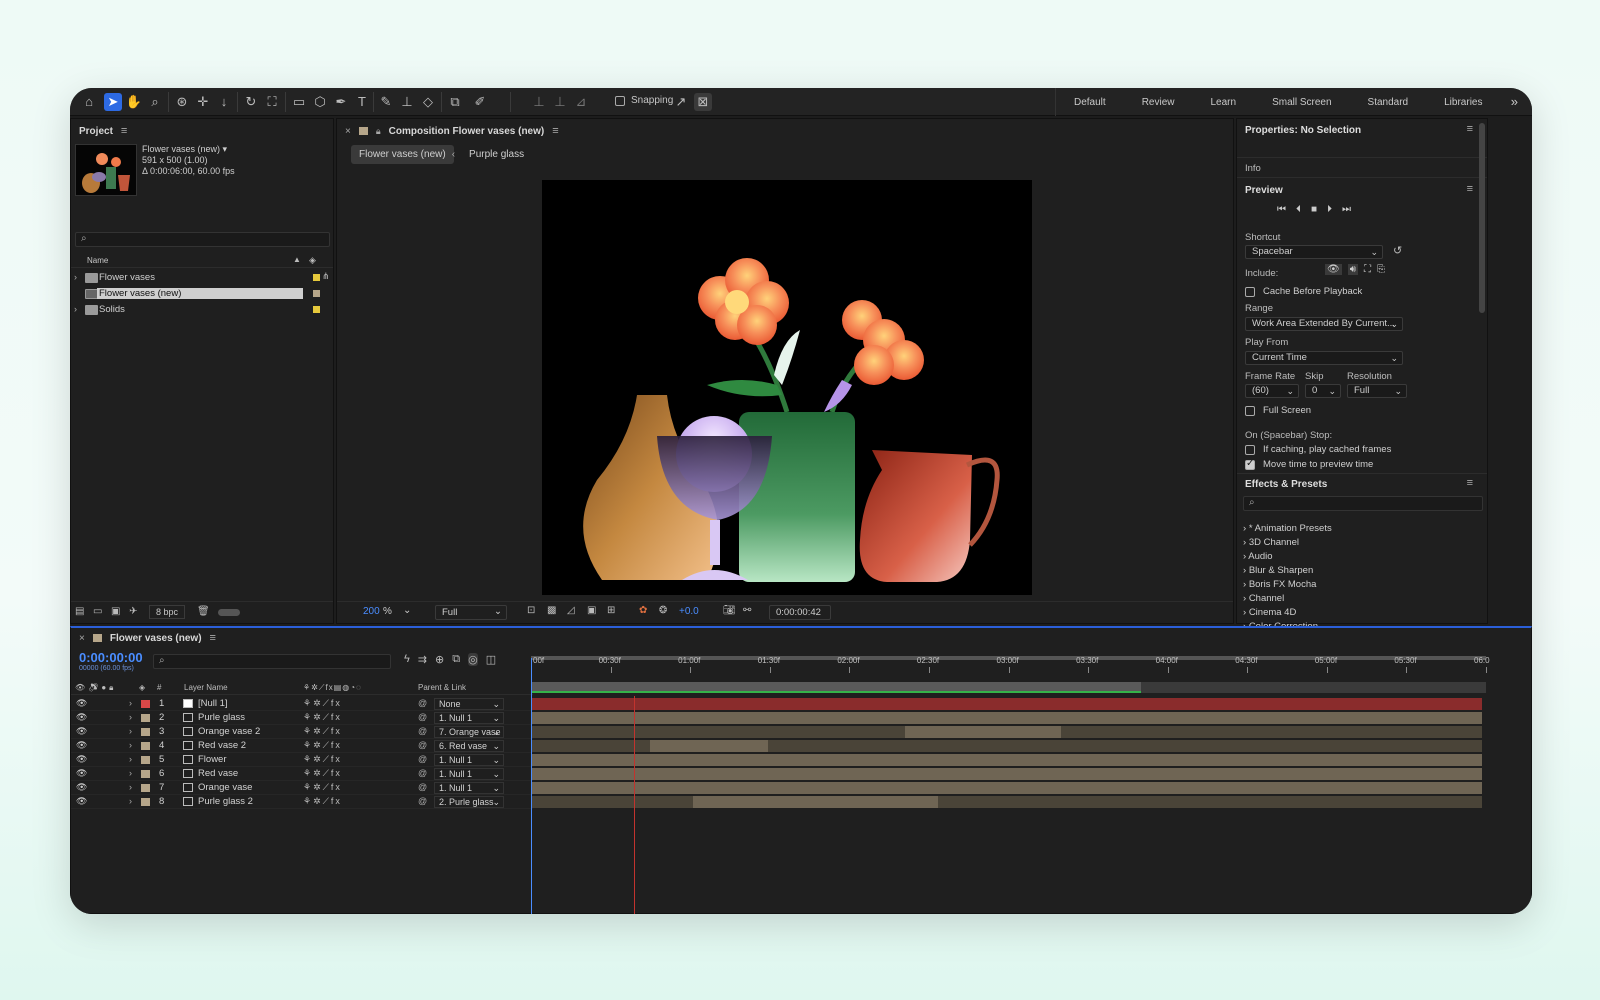 The image size is (1600, 1000). Describe the element at coordinates (428, 102) in the screenshot. I see `eraser-tool-icon: ◇` at that location.